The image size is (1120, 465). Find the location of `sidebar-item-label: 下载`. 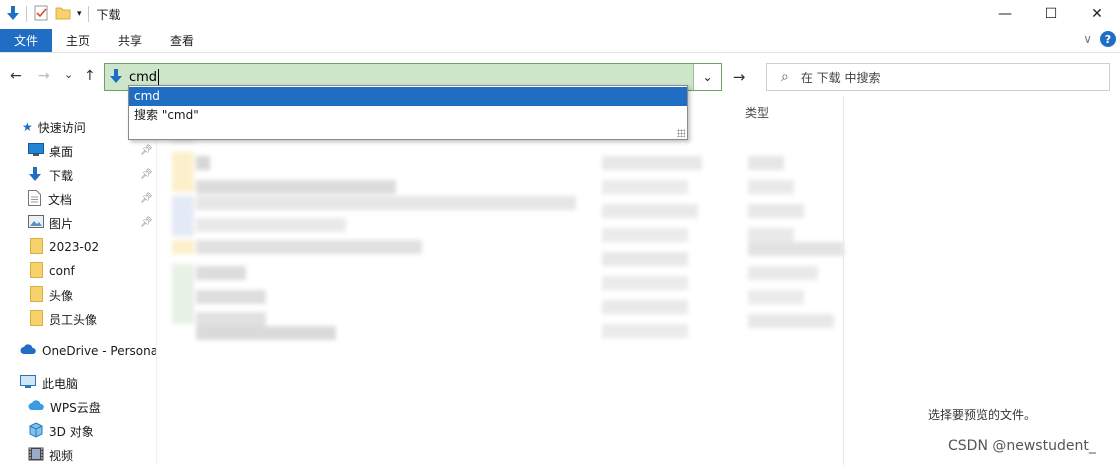

sidebar-item-label: 下载 is located at coordinates (61, 175).